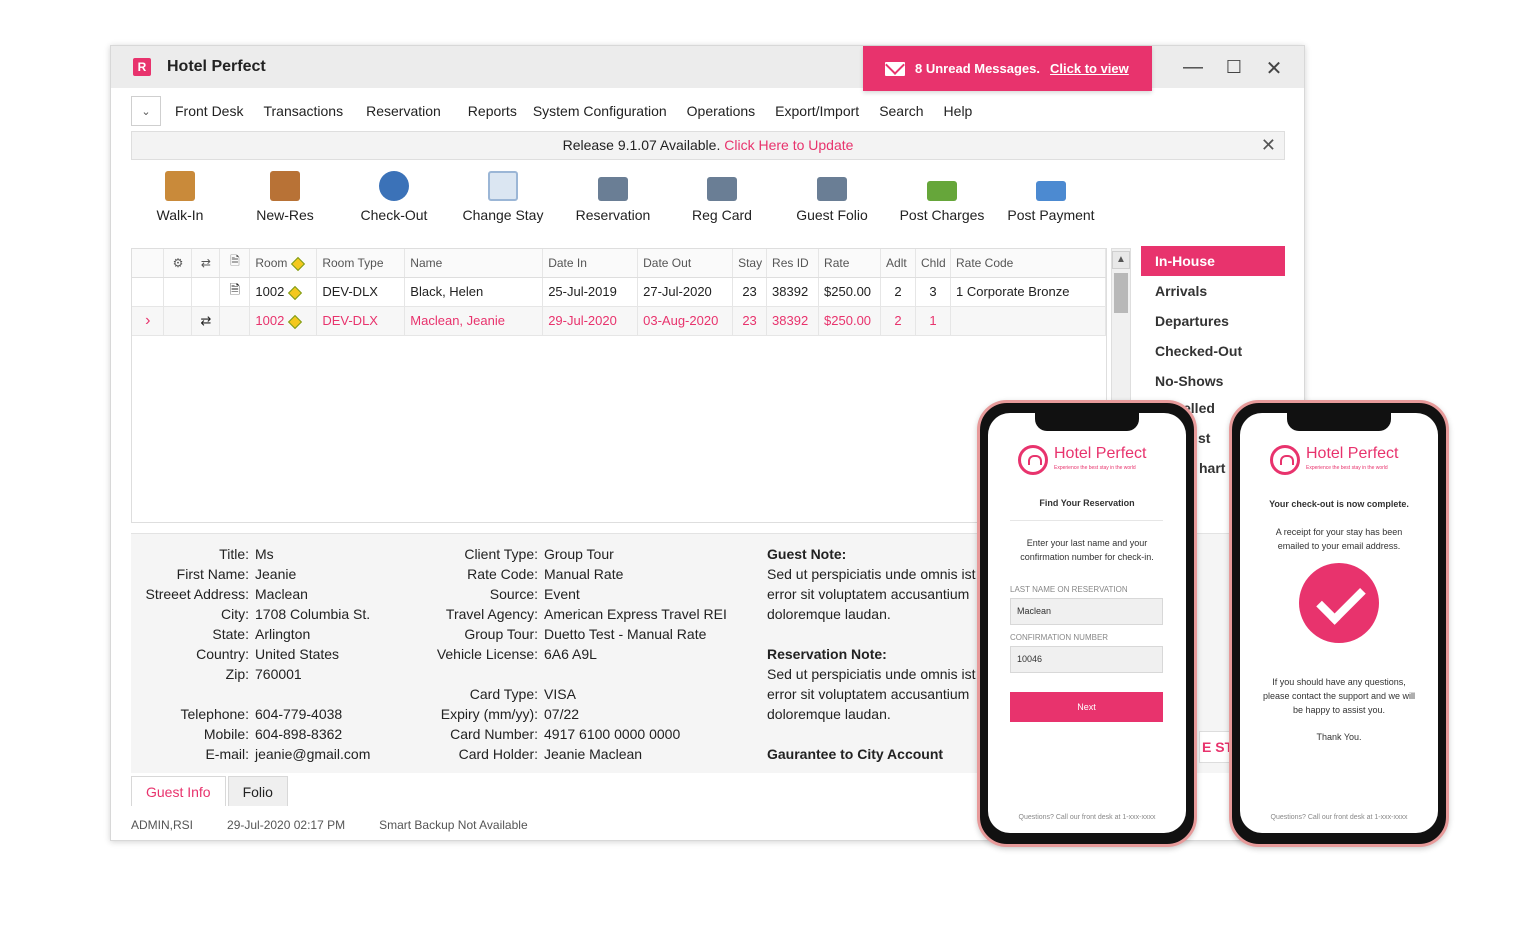 The height and width of the screenshot is (926, 1536). Describe the element at coordinates (1339, 422) in the screenshot. I see `phone-notch` at that location.